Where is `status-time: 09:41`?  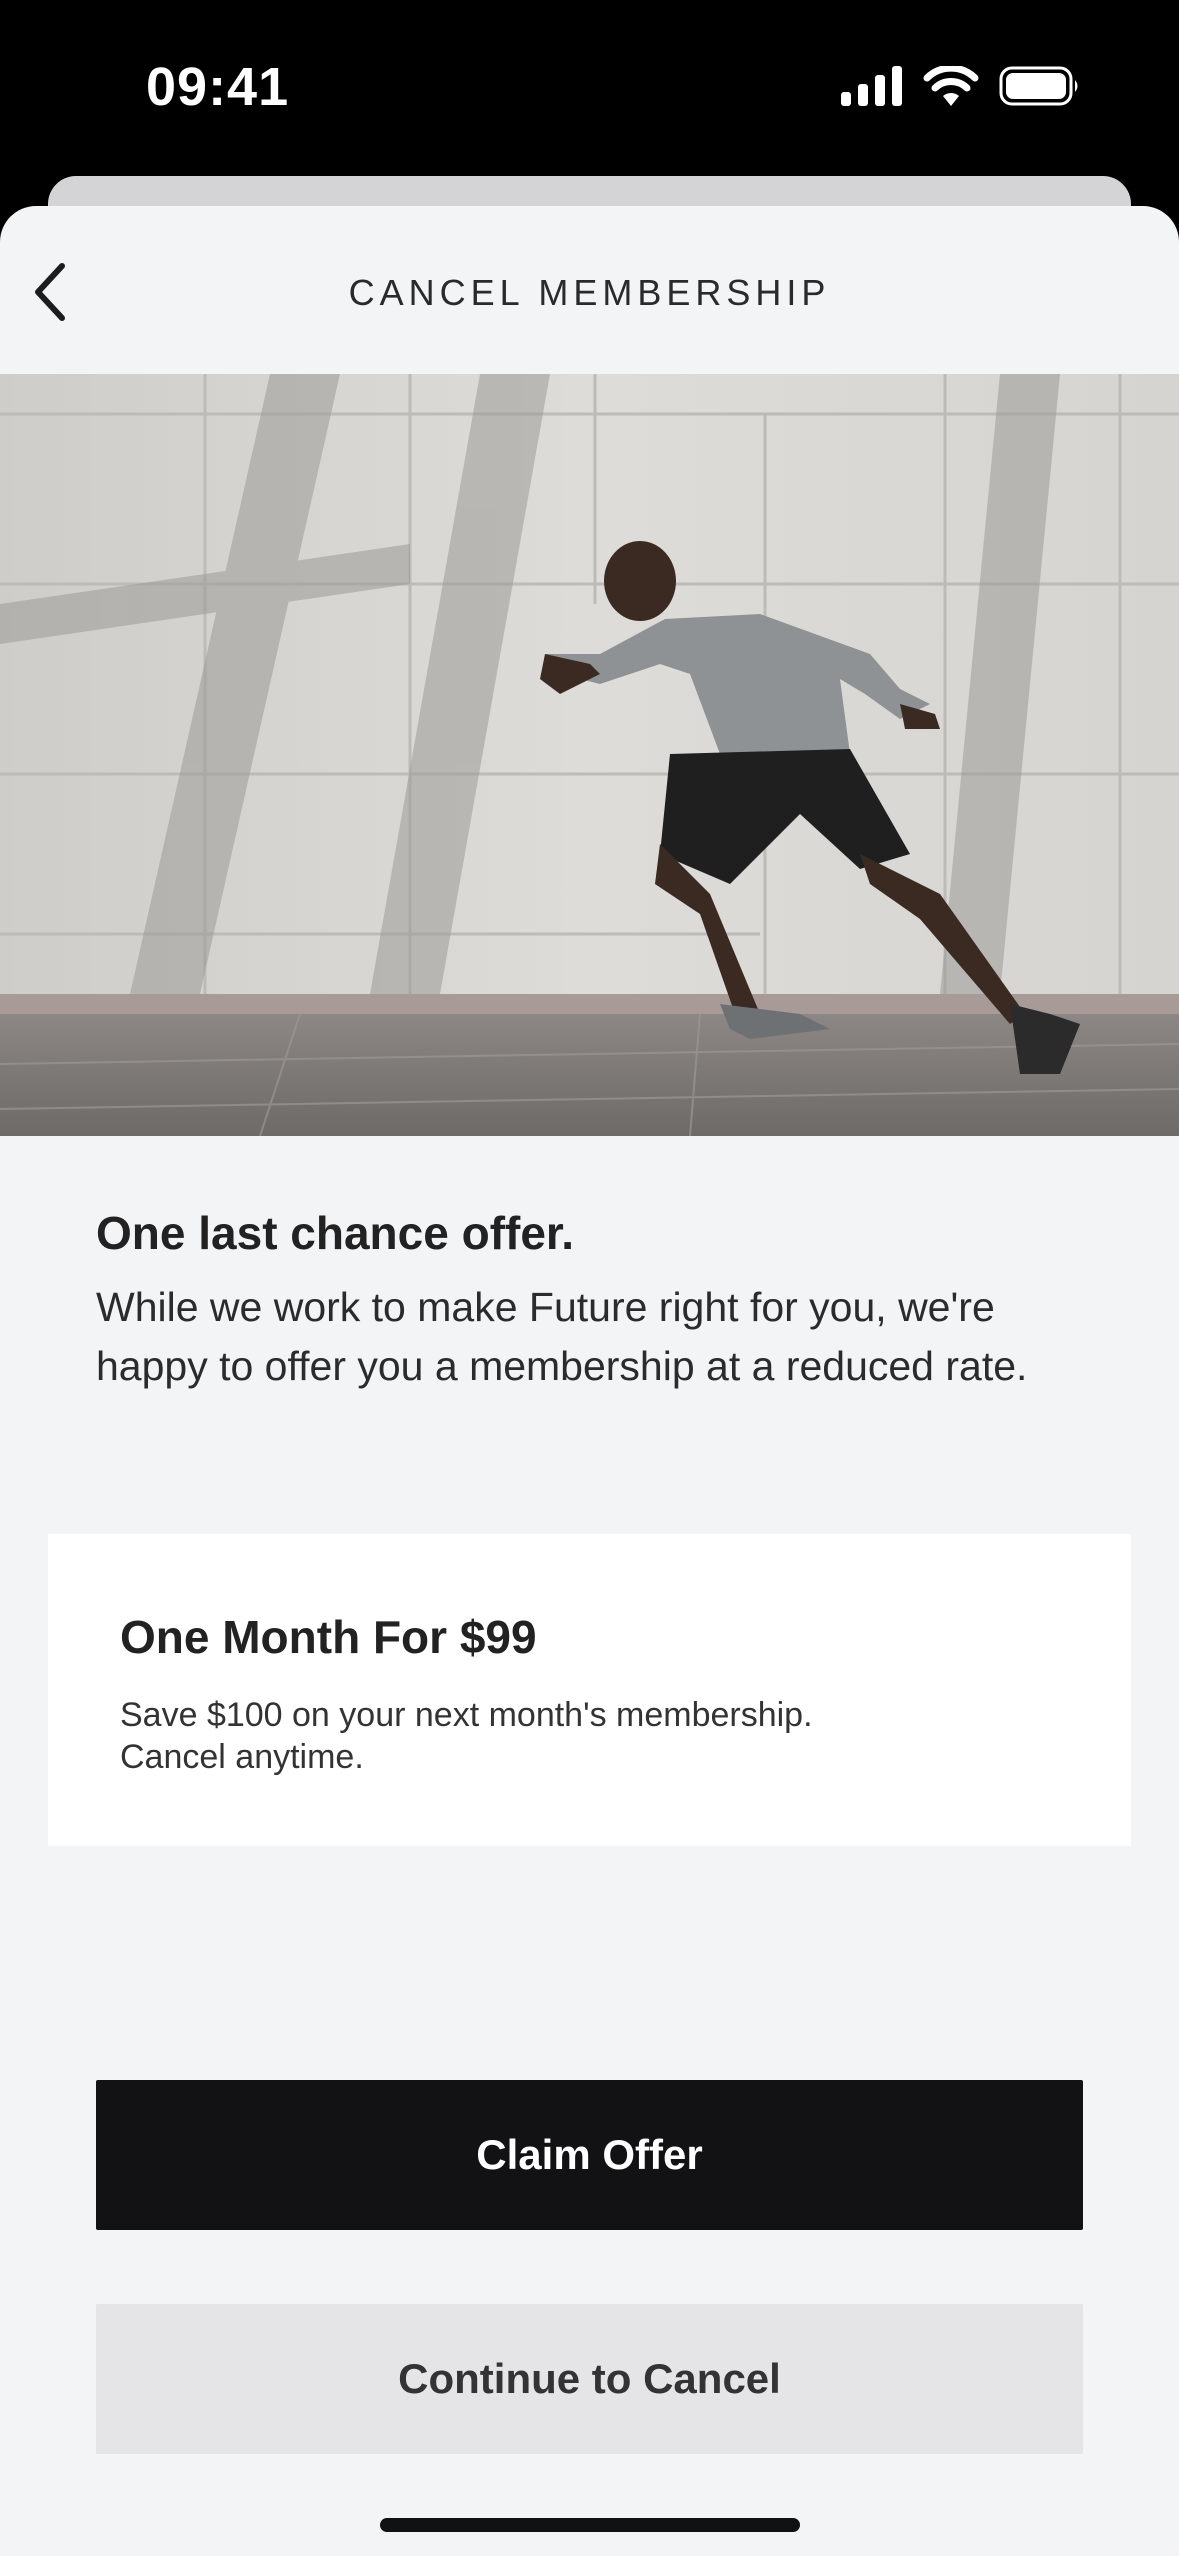
status-time: 09:41 is located at coordinates (218, 87).